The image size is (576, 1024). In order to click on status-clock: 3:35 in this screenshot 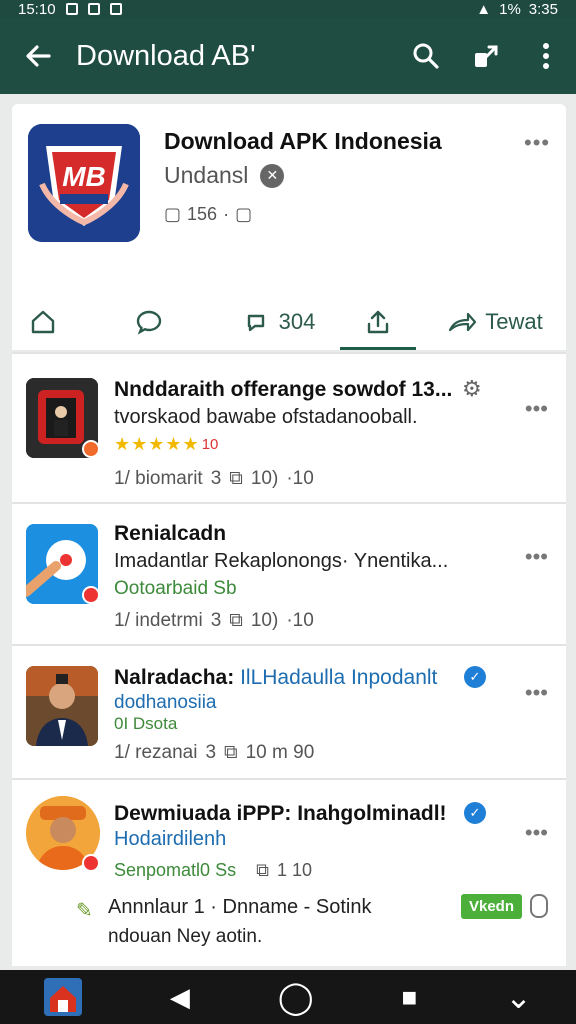, I will do `click(543, 9)`.